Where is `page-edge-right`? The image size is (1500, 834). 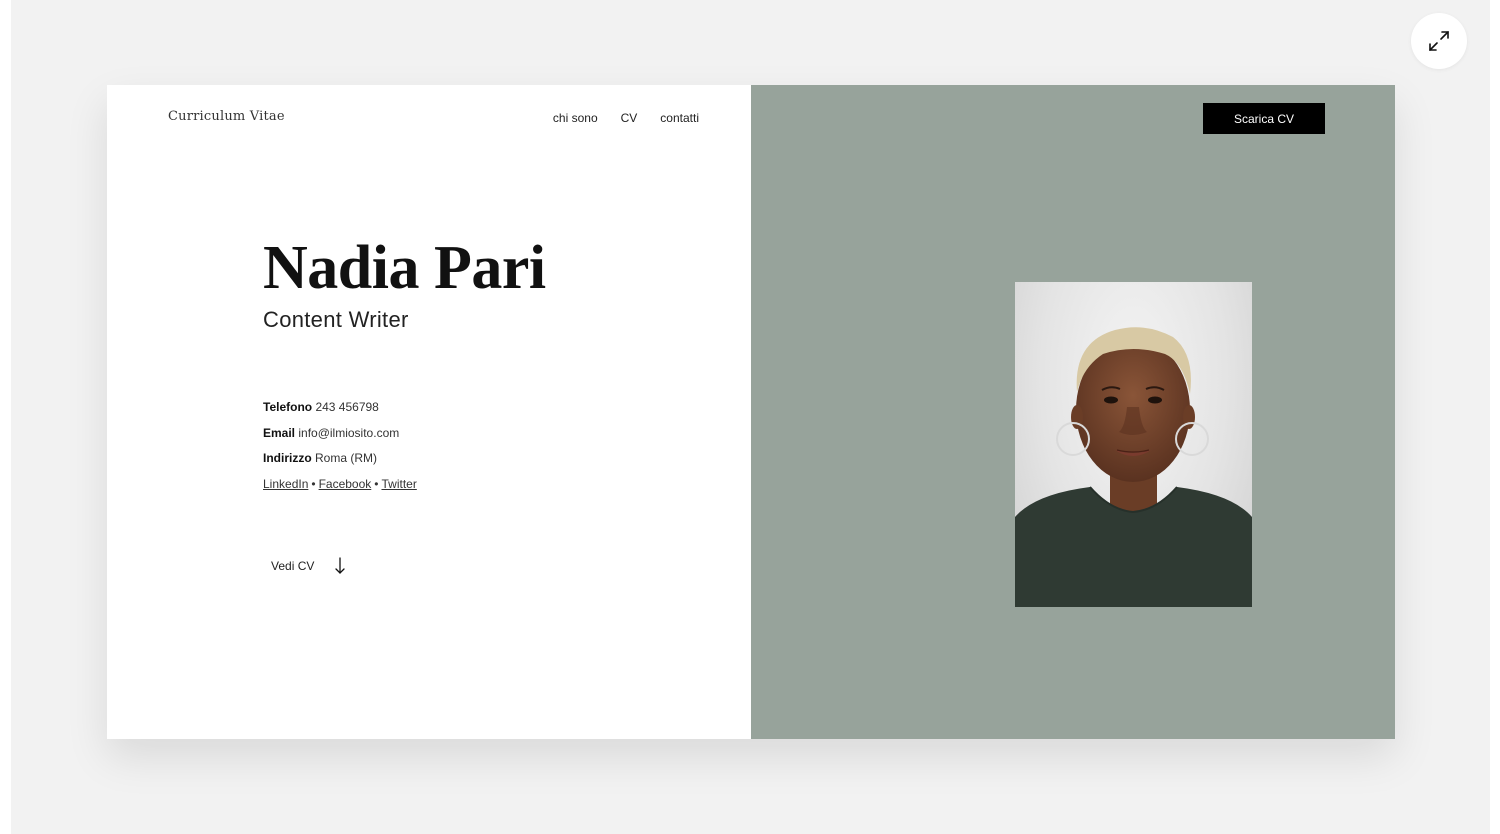 page-edge-right is located at coordinates (1495, 417).